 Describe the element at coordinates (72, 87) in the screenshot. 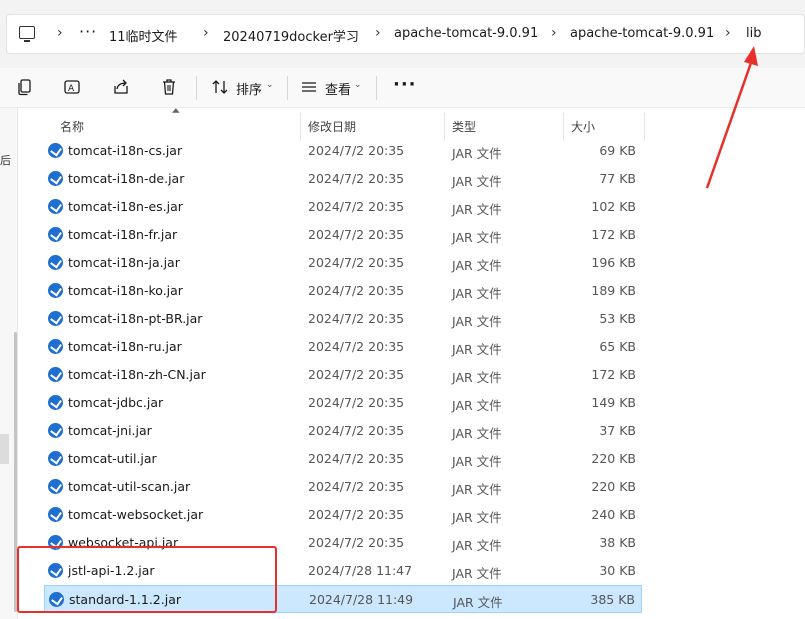

I see `rename-icon: A` at that location.